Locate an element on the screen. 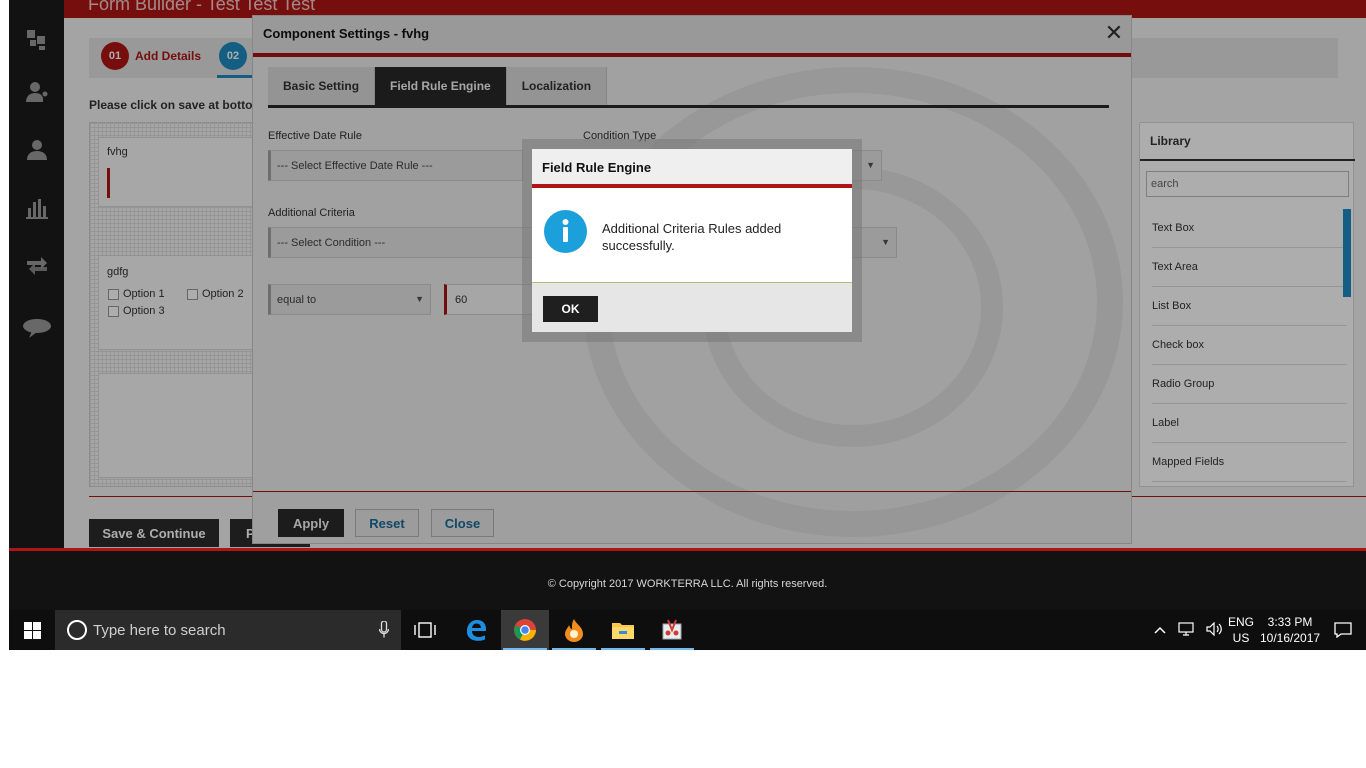 This screenshot has height=768, width=1366. alert-header: Field Rule Engine is located at coordinates (692, 166).